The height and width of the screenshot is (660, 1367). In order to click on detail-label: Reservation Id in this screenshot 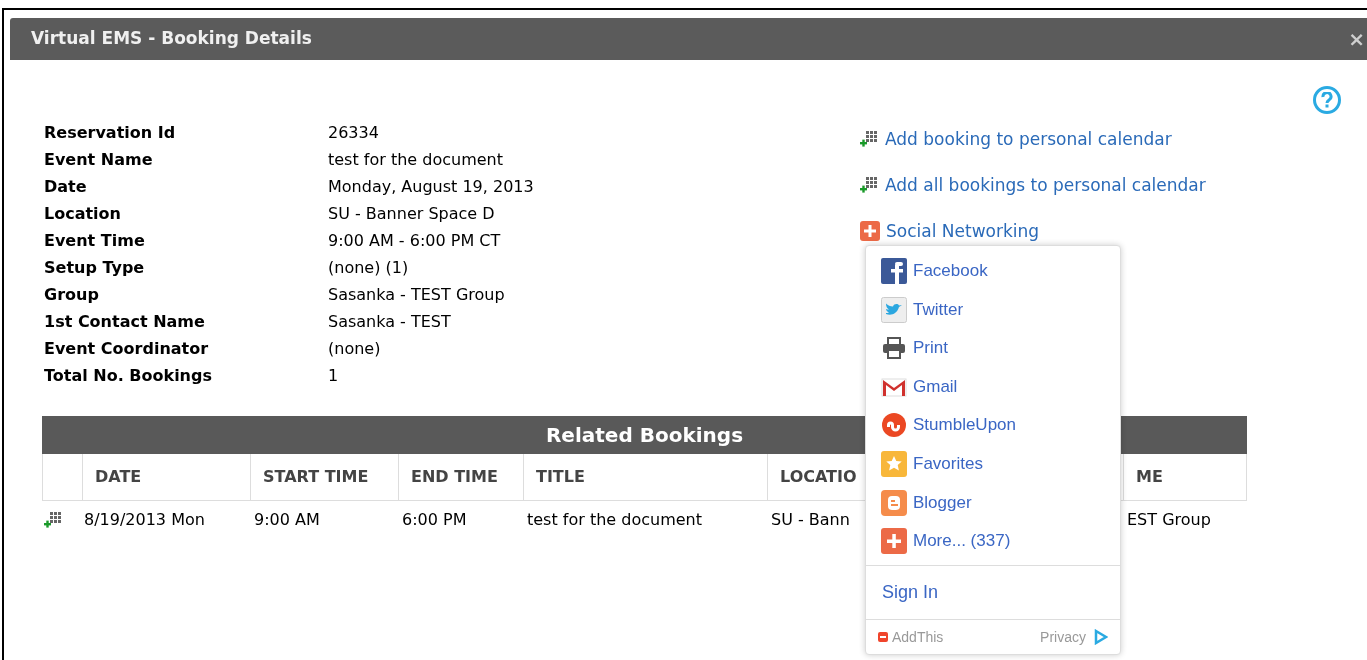, I will do `click(110, 133)`.